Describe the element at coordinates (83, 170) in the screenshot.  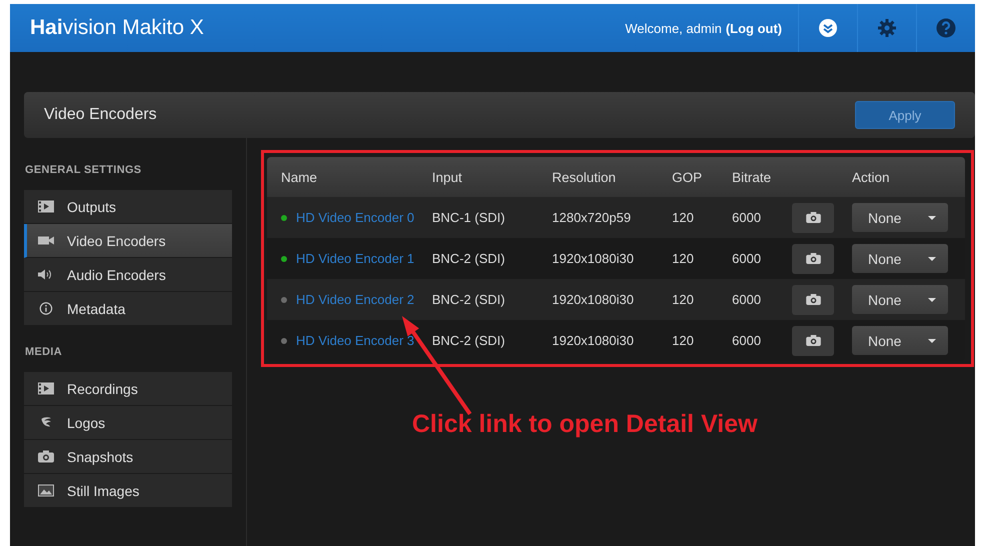
I see `section-heading: GENERAL SETTINGS` at that location.